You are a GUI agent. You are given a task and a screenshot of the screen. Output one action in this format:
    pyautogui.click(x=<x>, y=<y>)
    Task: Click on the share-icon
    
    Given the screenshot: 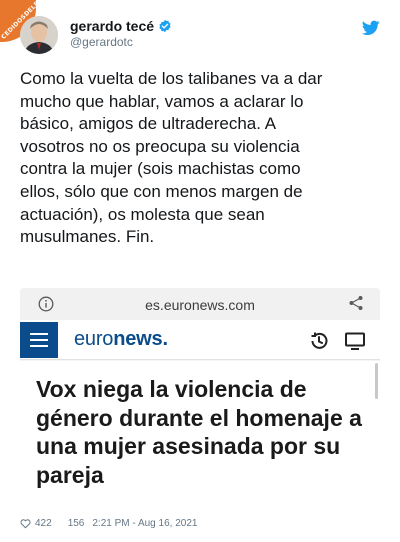 What is the action you would take?
    pyautogui.click(x=356, y=303)
    